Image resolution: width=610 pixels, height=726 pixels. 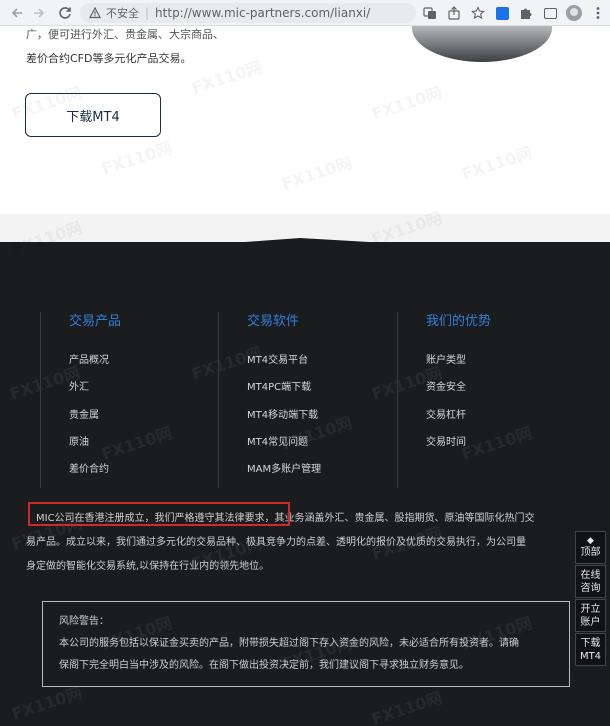 I want to click on up-arrow-icon: ◆, so click(x=590, y=541).